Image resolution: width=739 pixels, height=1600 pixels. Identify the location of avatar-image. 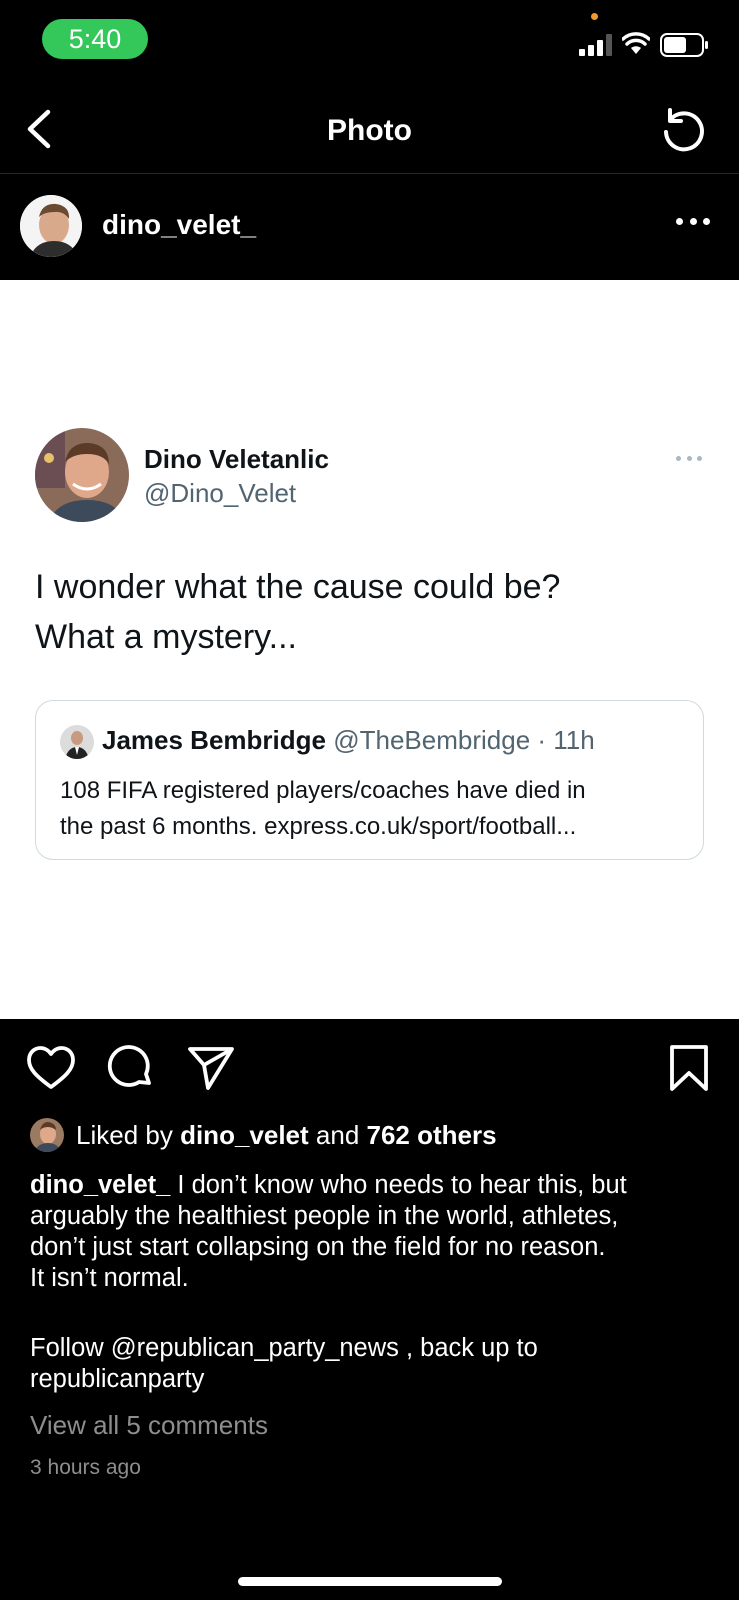
(51, 226).